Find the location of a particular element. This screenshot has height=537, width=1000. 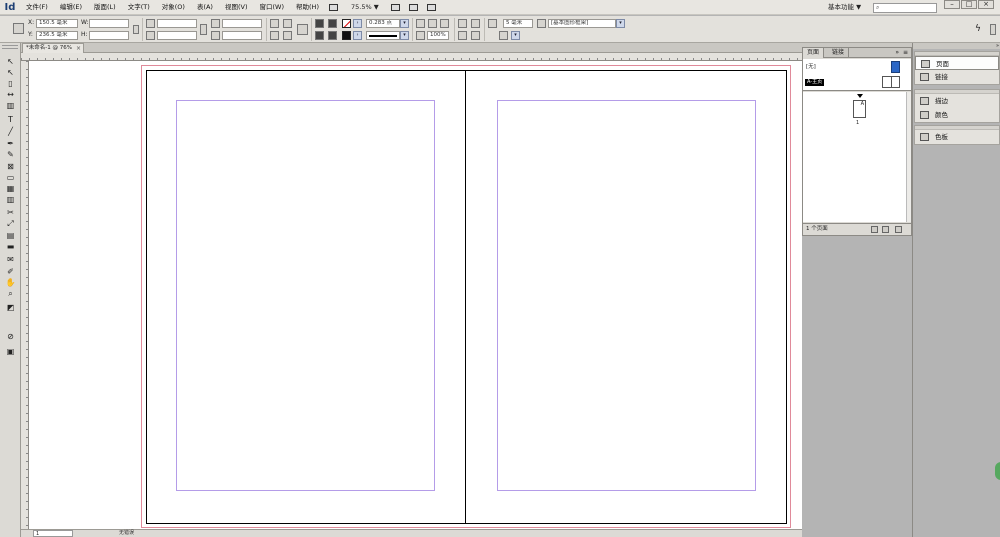

panel-menu-icon: ≡ is located at coordinates (905, 53).